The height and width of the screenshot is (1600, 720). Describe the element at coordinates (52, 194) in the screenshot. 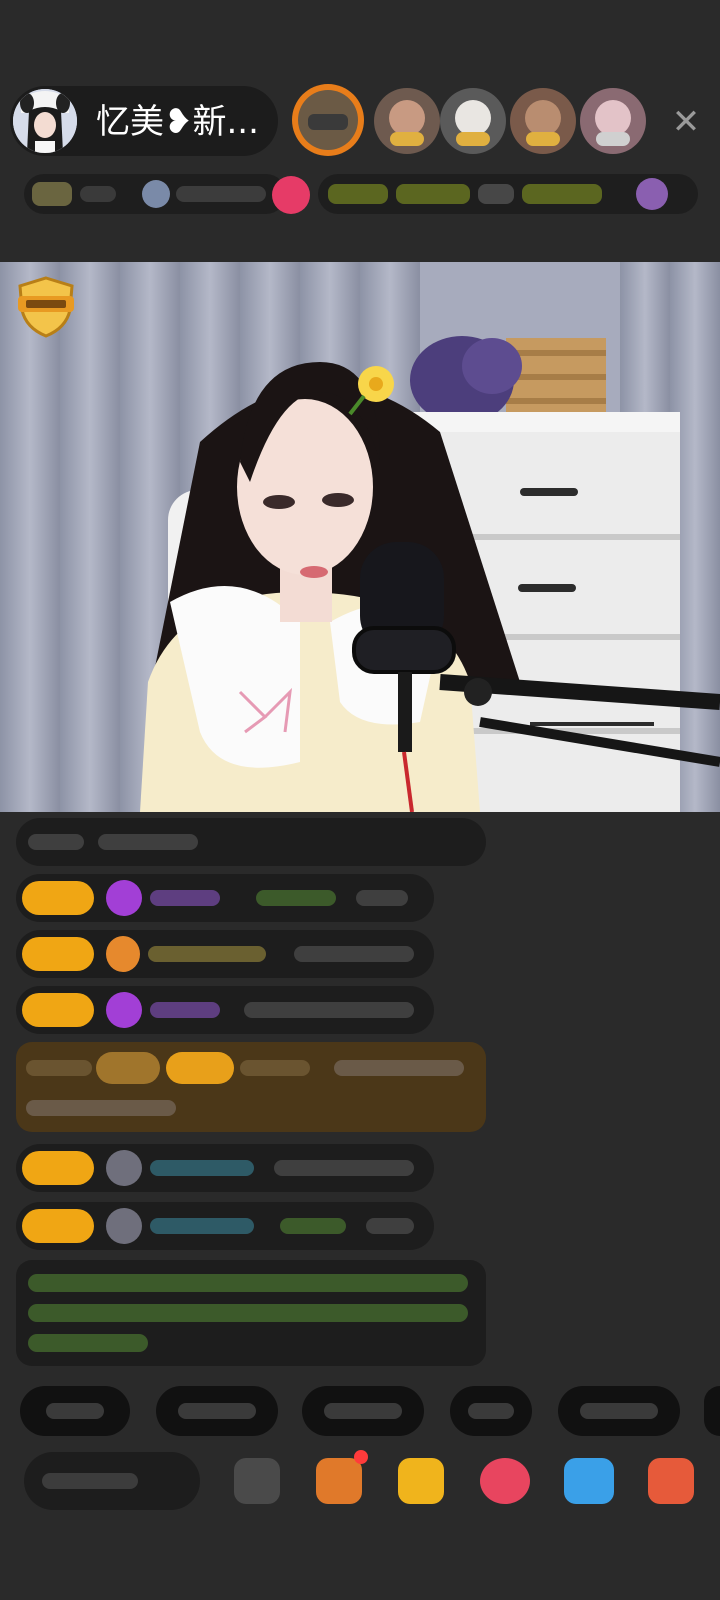

I see `rank-badge` at that location.